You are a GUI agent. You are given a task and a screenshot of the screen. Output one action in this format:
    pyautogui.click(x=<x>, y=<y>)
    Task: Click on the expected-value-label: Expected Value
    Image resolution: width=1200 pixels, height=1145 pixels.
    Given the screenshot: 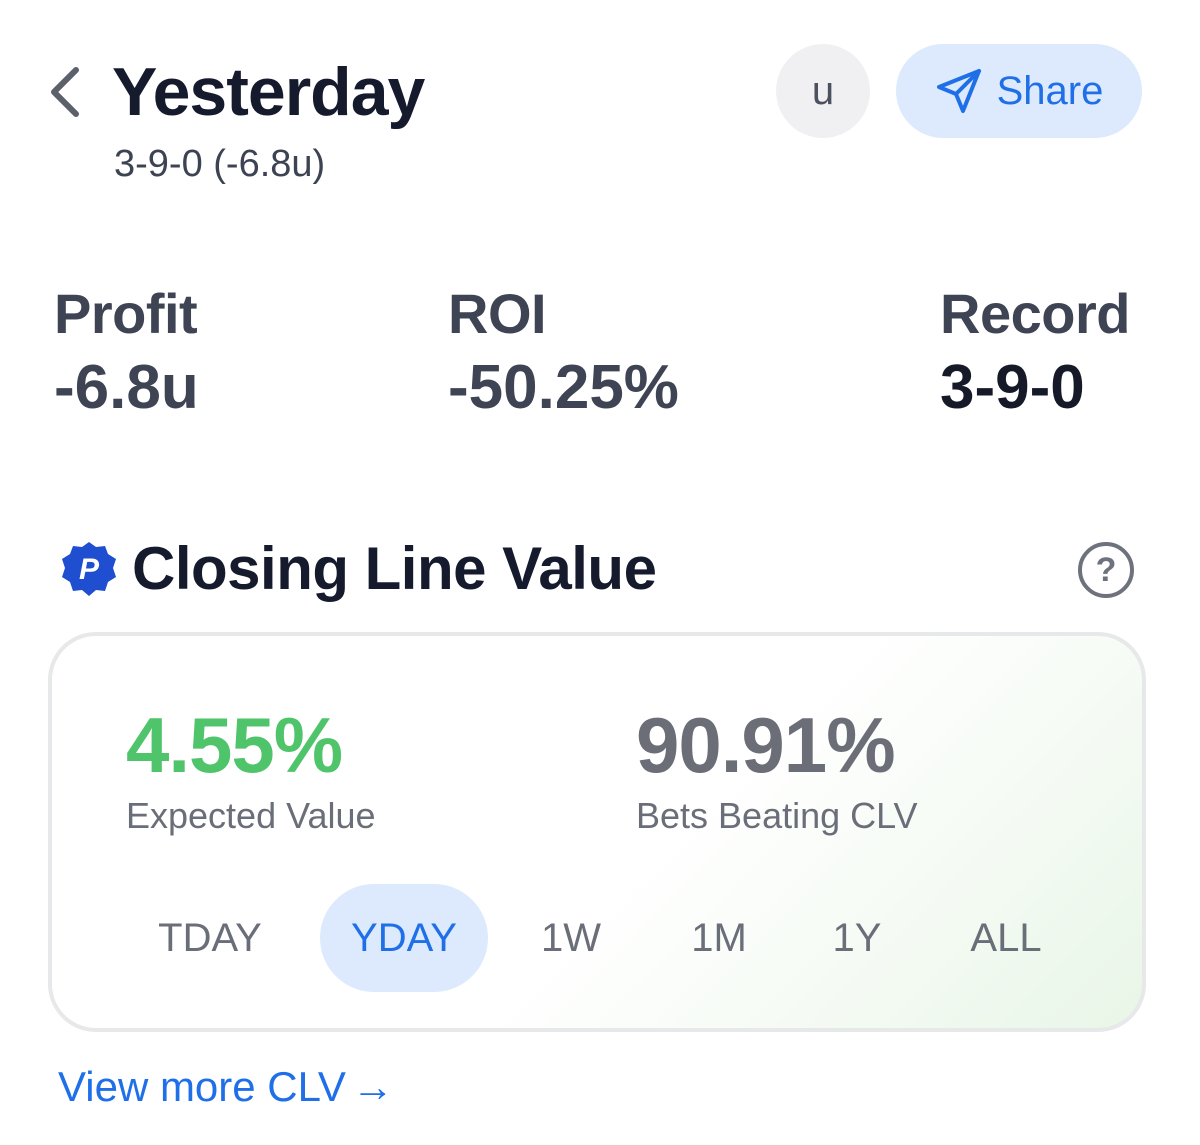 What is the action you would take?
    pyautogui.click(x=251, y=815)
    